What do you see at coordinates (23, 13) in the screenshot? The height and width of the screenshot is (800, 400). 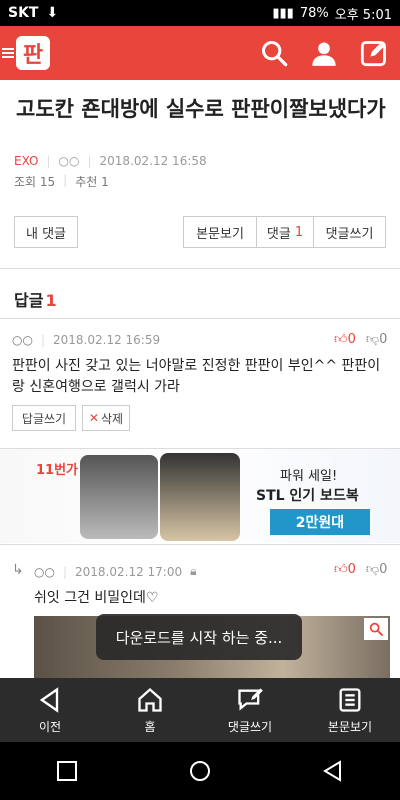 I see `carrier-label: SKT` at bounding box center [23, 13].